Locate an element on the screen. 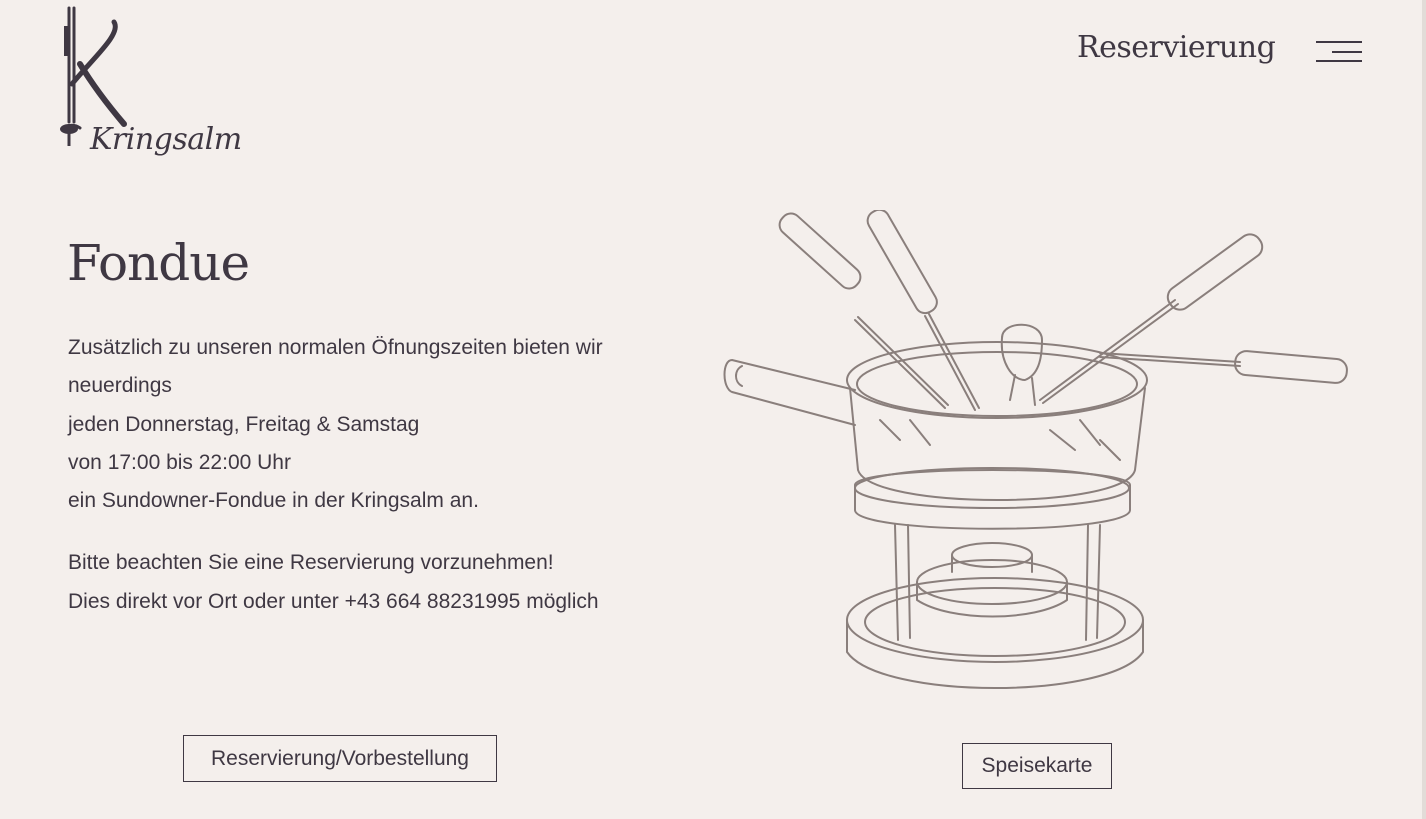 This screenshot has width=1426, height=819. hamburger-menu-icon is located at coordinates (1339, 52).